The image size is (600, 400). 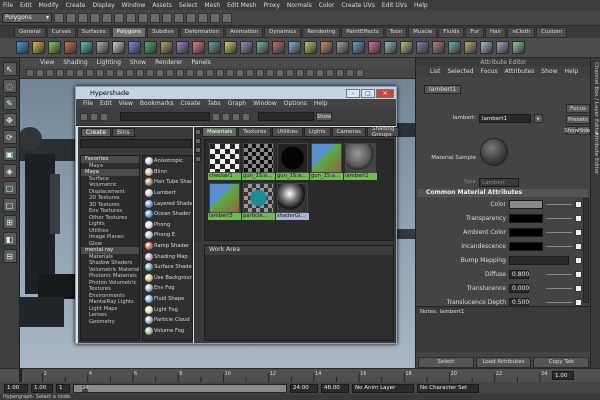 What do you see at coordinates (571, 71) in the screenshot?
I see `attr-menu-help: Help` at bounding box center [571, 71].